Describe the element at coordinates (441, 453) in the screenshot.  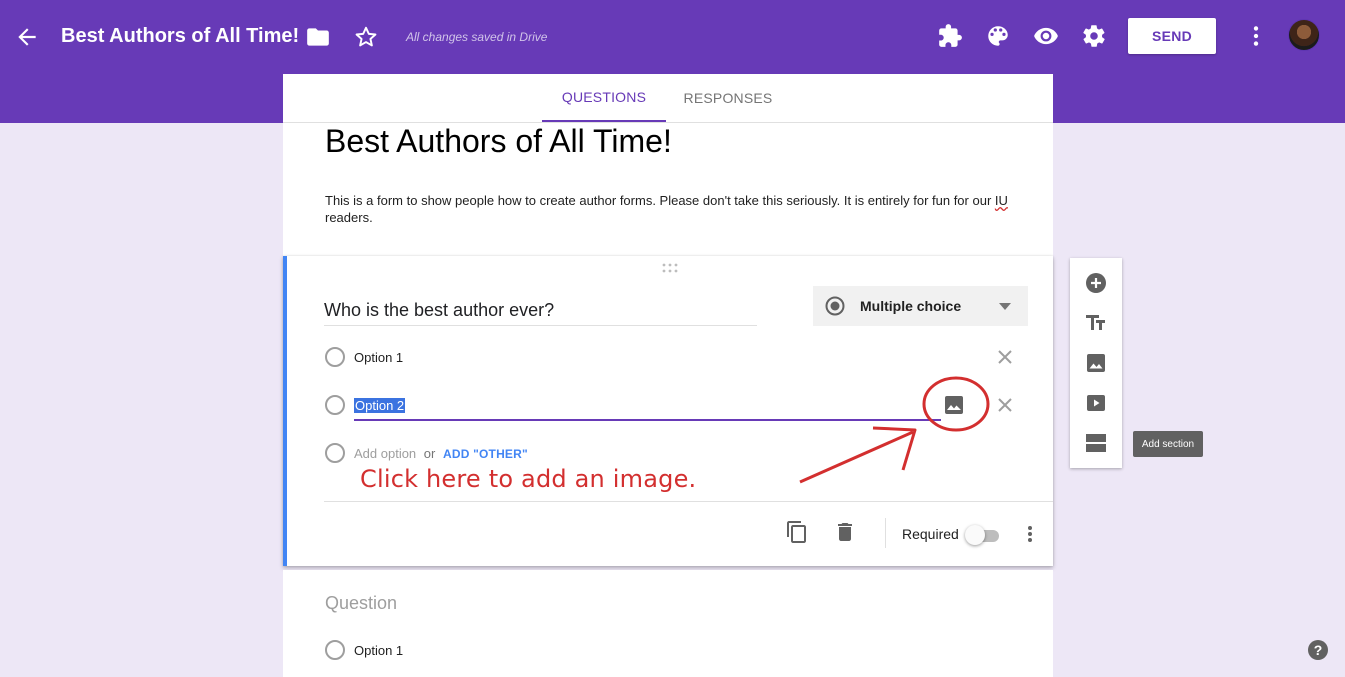
I see `add-option-row: Add option or ADD "OTHER"` at that location.